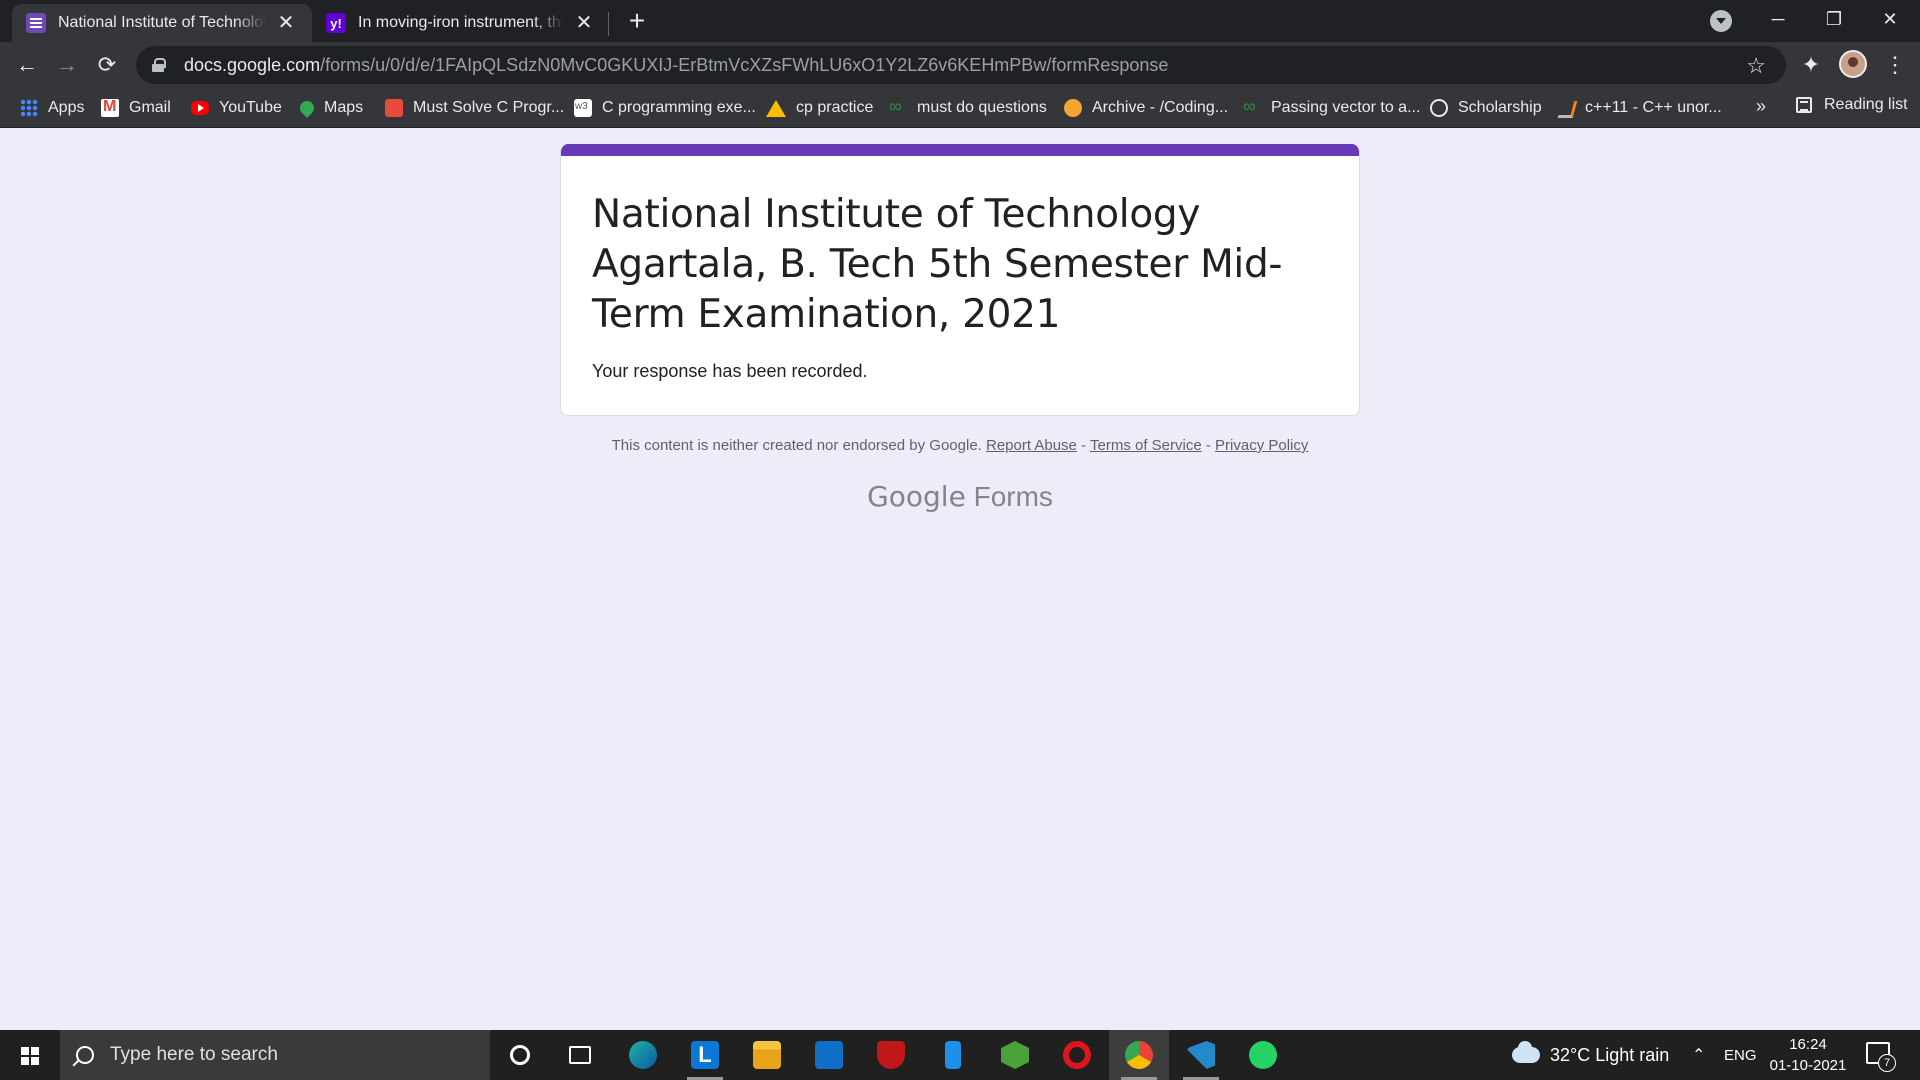 The image size is (1920, 1080). I want to click on bookmark-apps: Apps, so click(52, 108).